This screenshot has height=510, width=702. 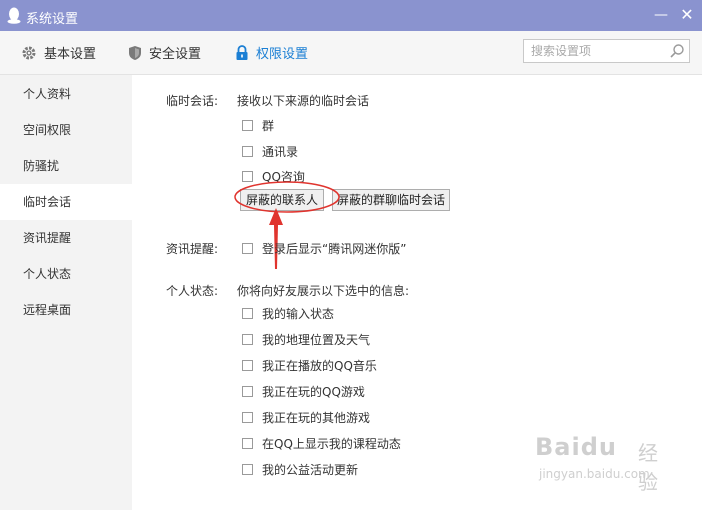 I want to click on tab-label: 安全设置, so click(x=175, y=54).